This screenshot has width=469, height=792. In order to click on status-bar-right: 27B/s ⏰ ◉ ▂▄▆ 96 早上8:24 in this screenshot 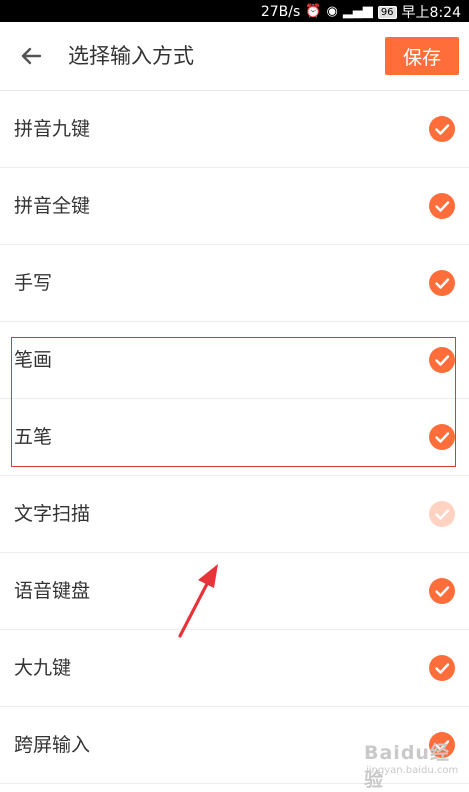, I will do `click(361, 12)`.